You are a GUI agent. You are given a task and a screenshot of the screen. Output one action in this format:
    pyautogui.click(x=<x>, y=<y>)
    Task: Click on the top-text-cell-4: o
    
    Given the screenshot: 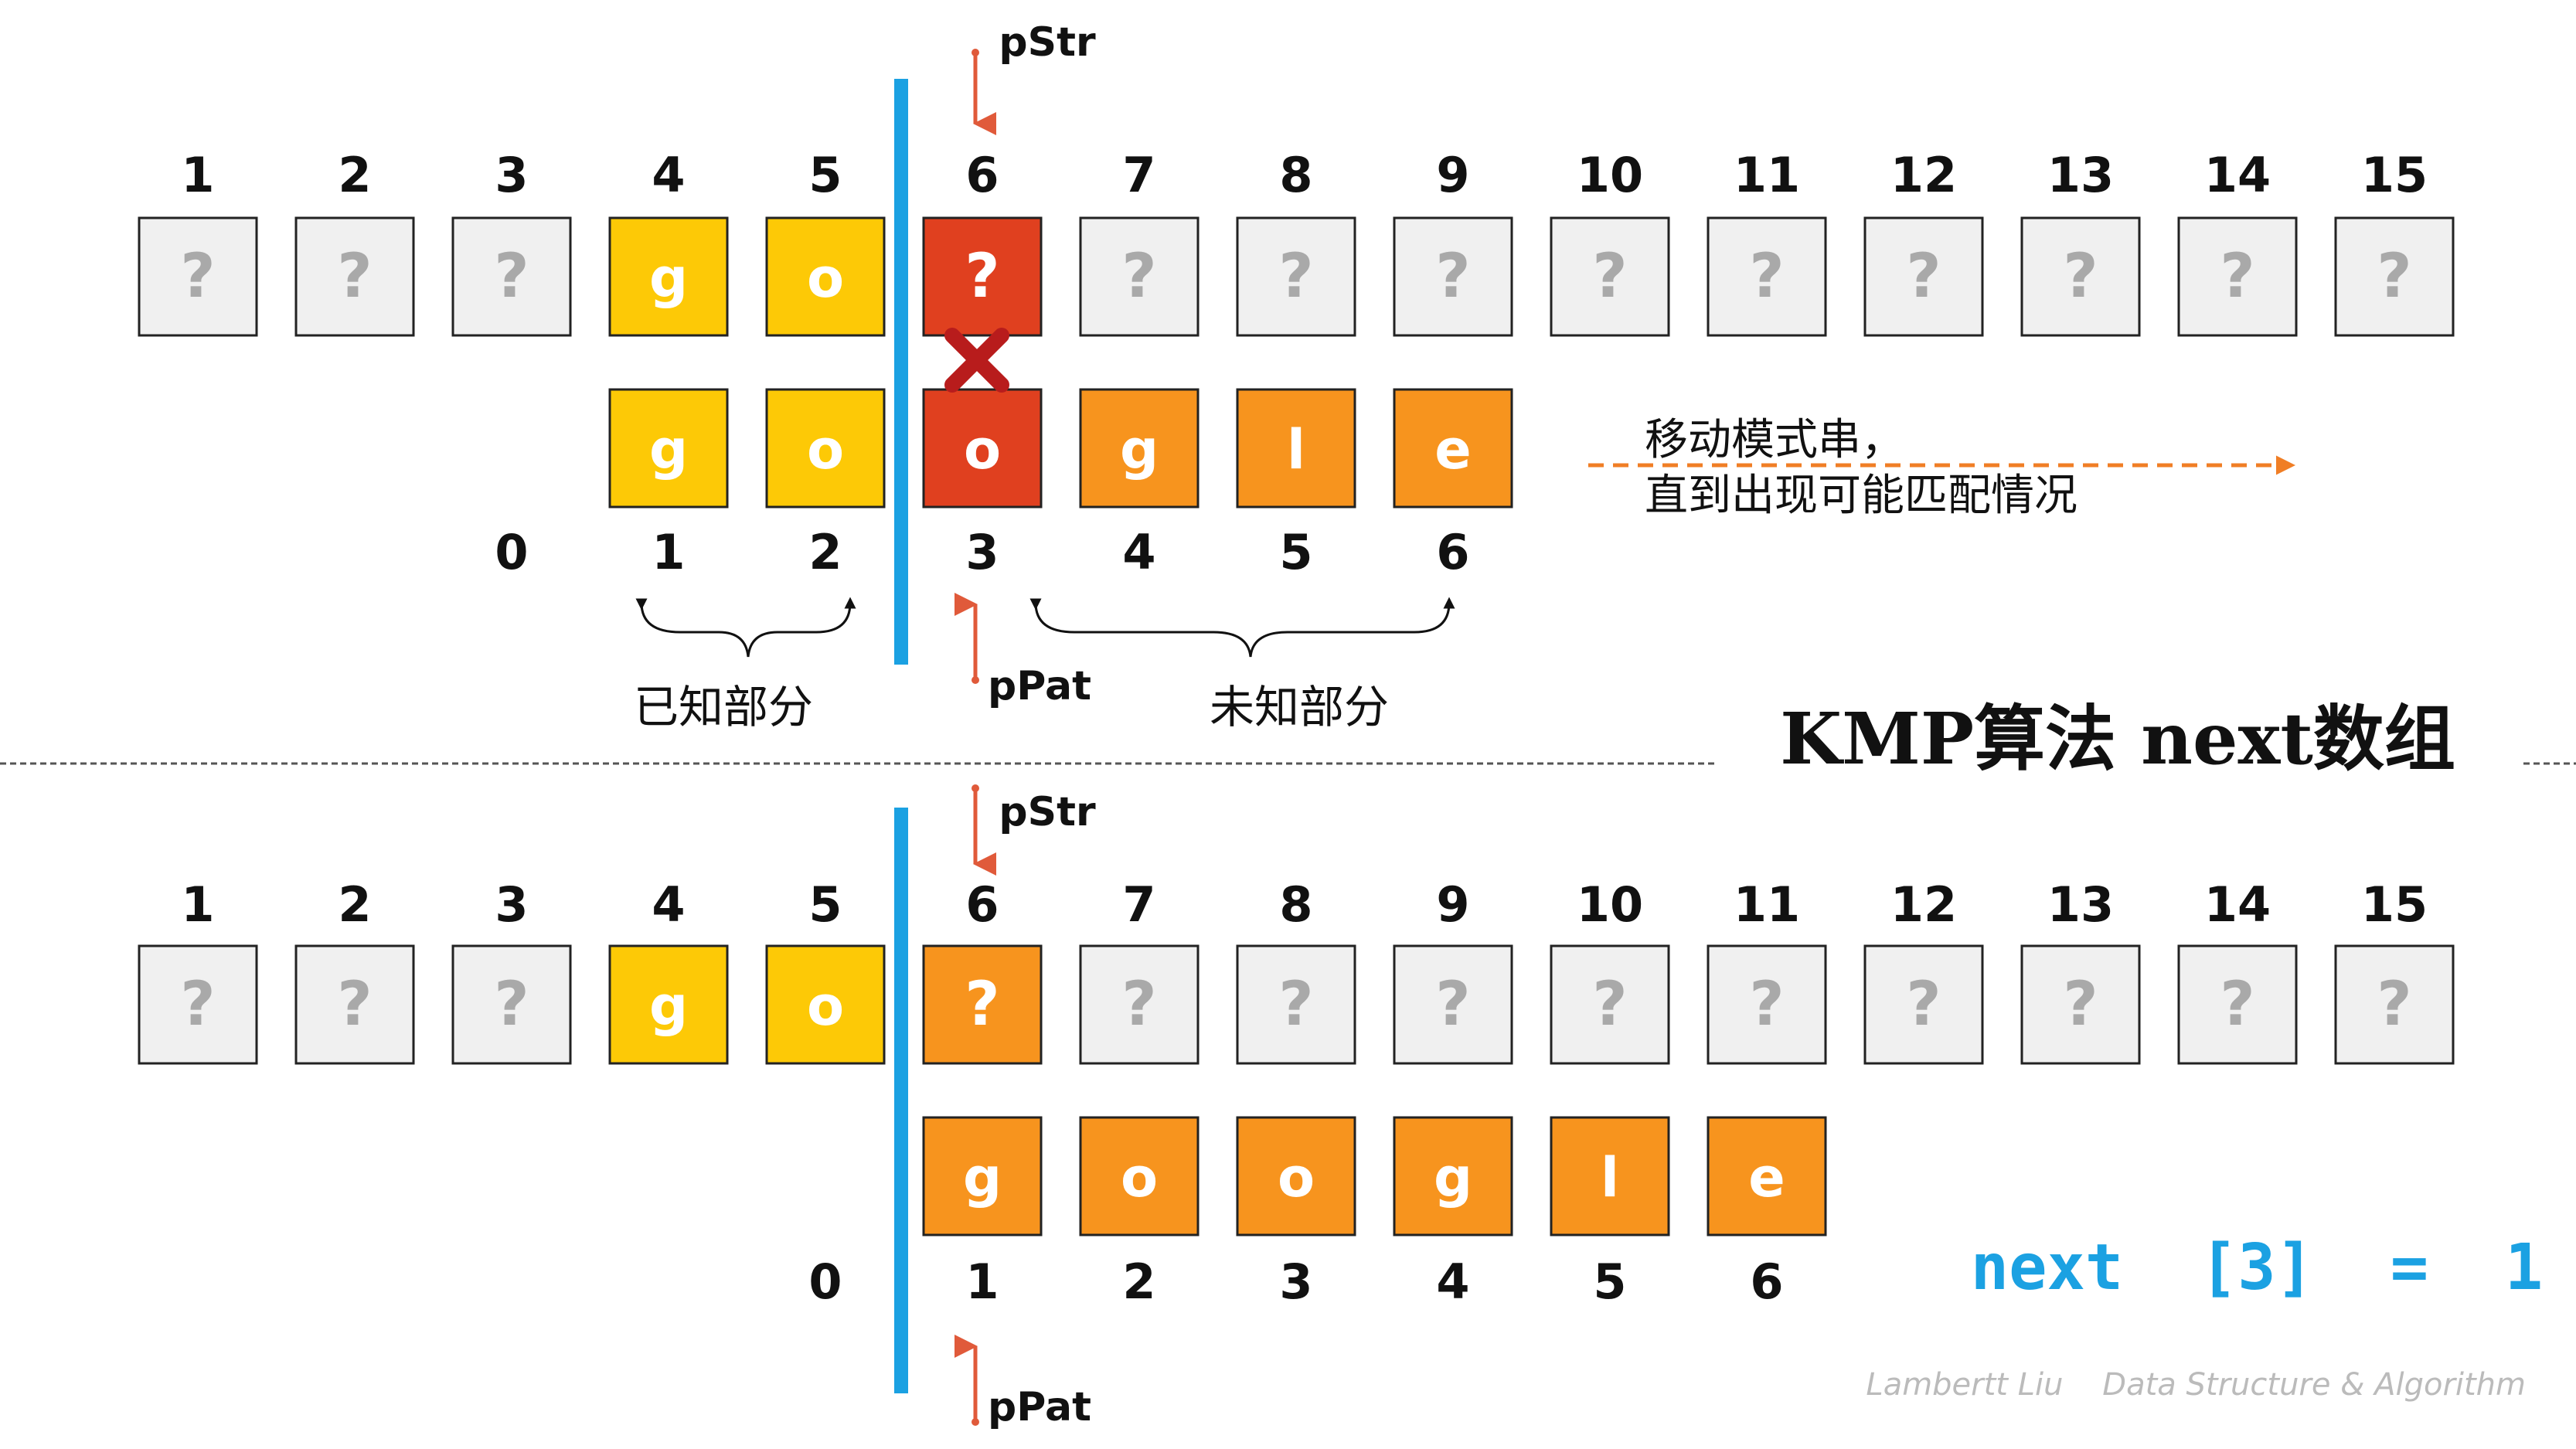 What is the action you would take?
    pyautogui.click(x=826, y=276)
    